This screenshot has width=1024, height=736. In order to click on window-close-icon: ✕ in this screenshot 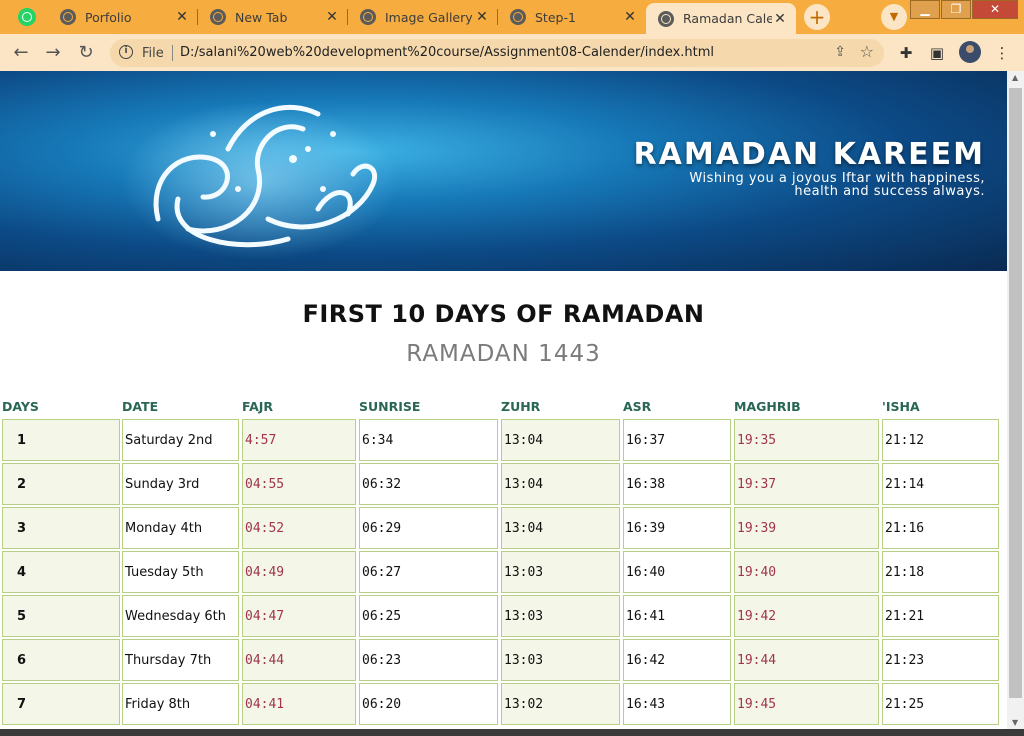, I will do `click(995, 9)`.